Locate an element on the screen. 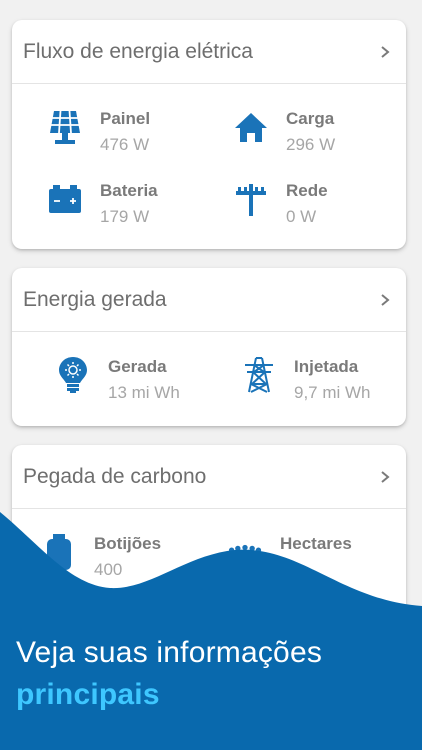 Image resolution: width=422 pixels, height=750 pixels. promo-line-2: principais is located at coordinates (88, 694).